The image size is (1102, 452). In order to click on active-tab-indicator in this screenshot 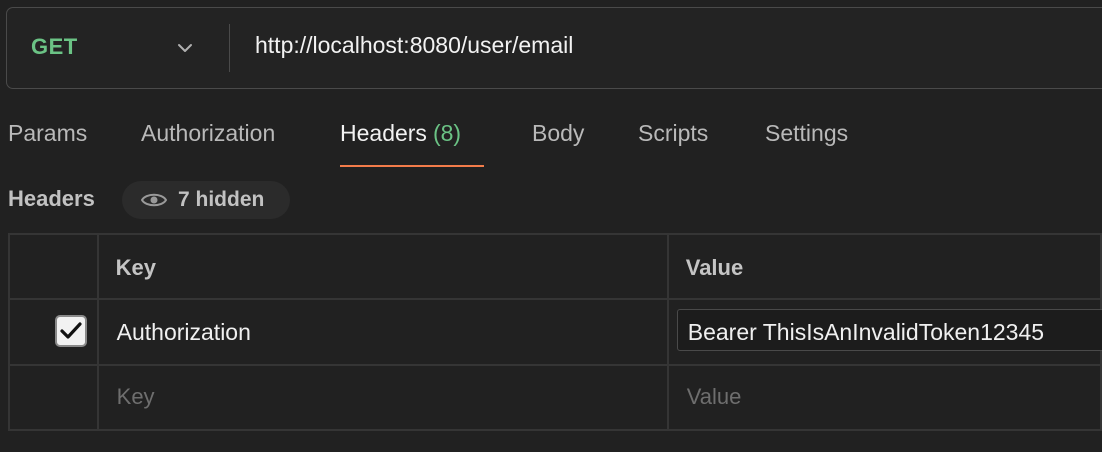, I will do `click(412, 166)`.